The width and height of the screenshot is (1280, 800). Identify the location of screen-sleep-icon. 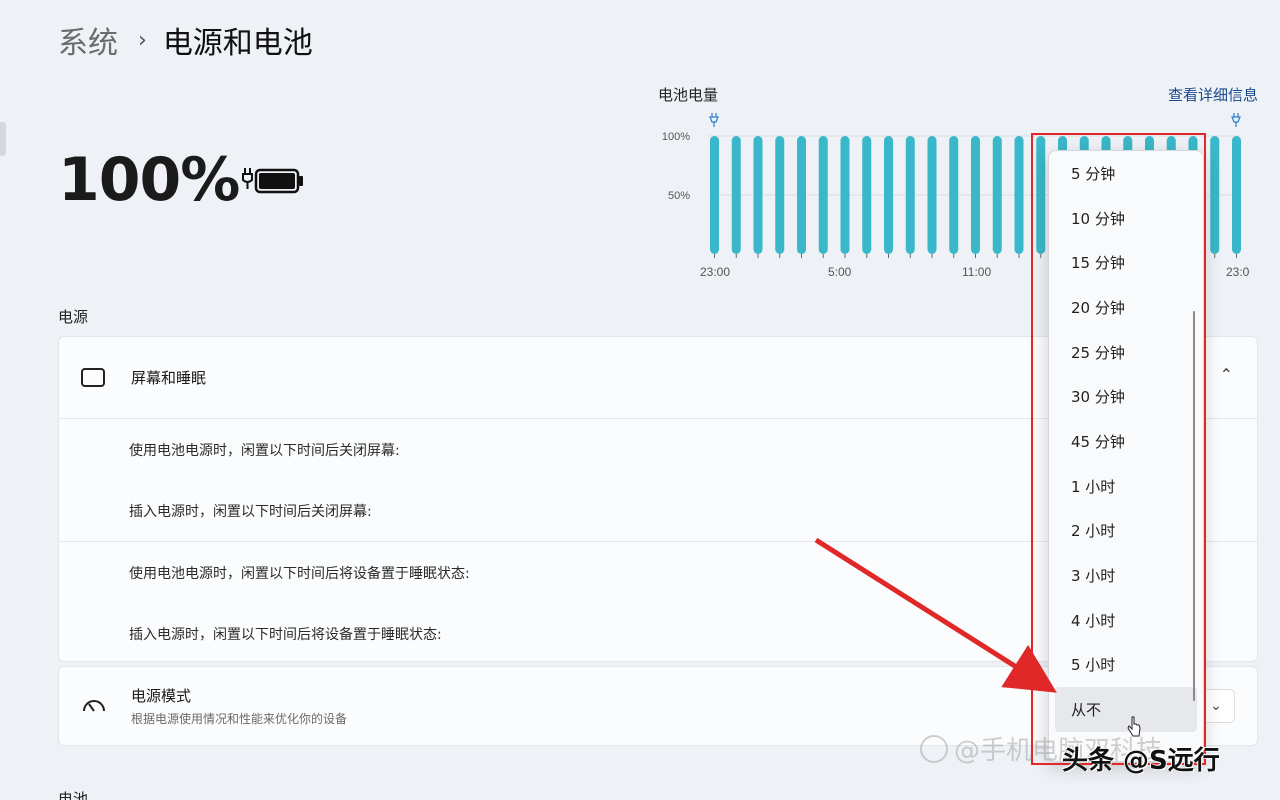
(93, 378).